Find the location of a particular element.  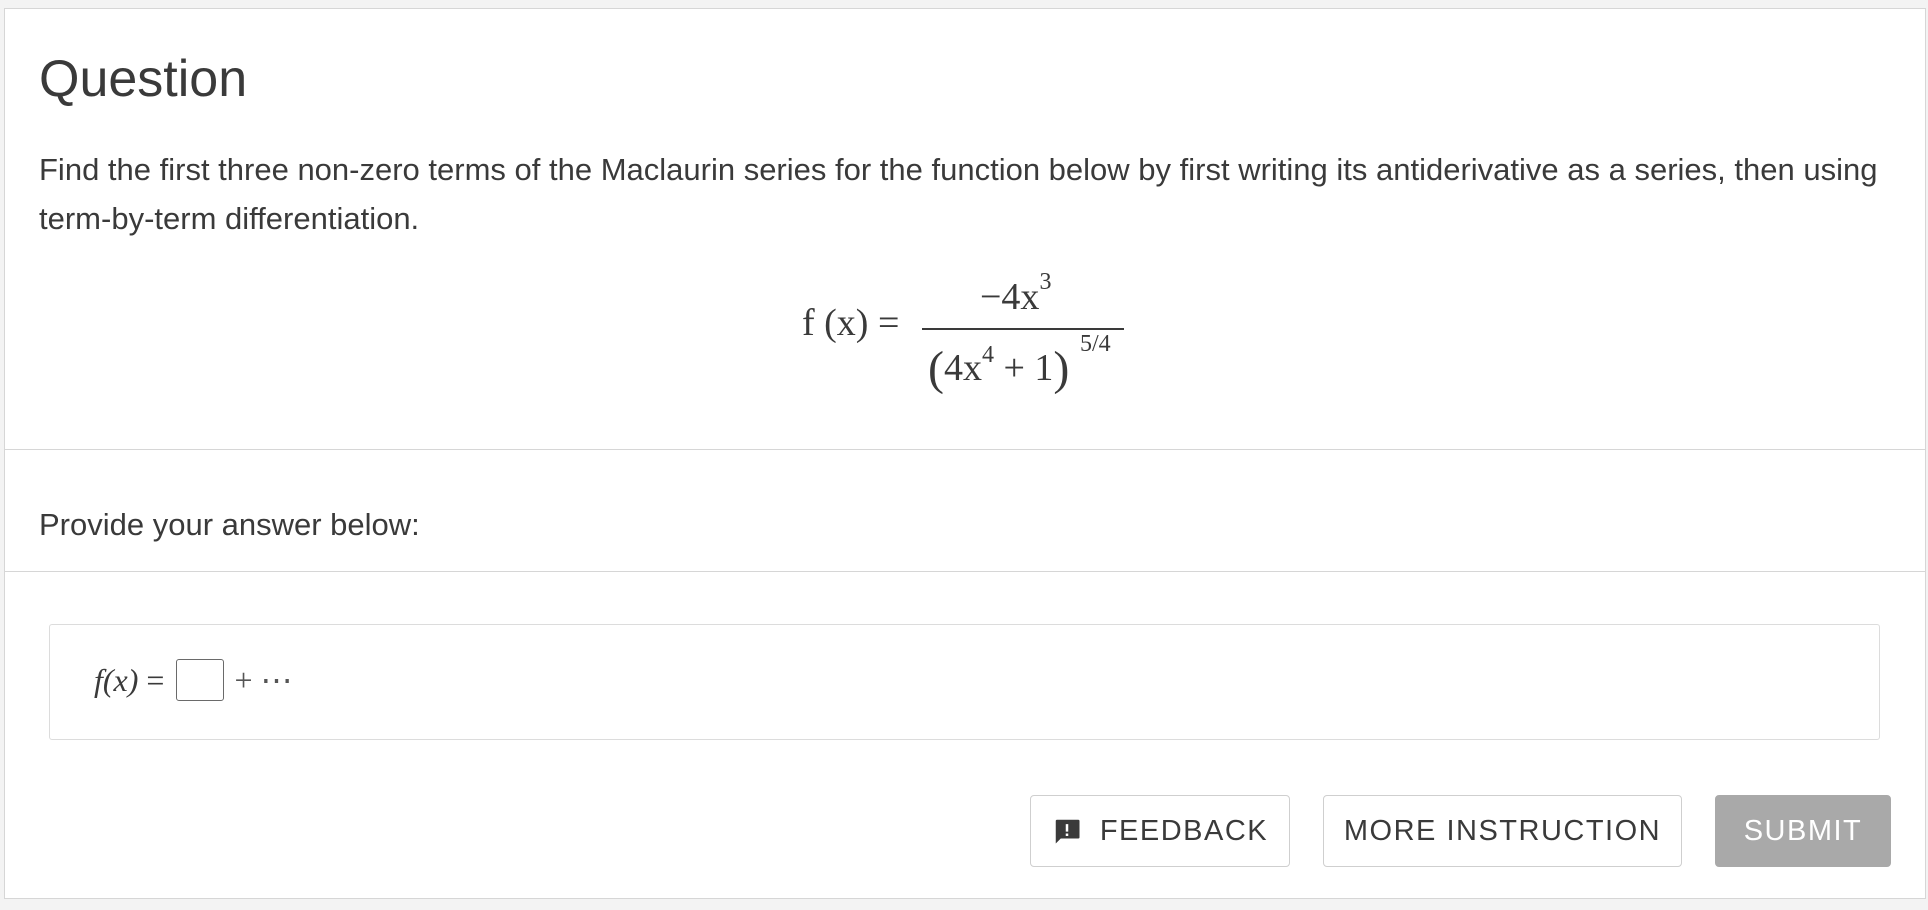

answer-equals: = is located at coordinates (155, 679).